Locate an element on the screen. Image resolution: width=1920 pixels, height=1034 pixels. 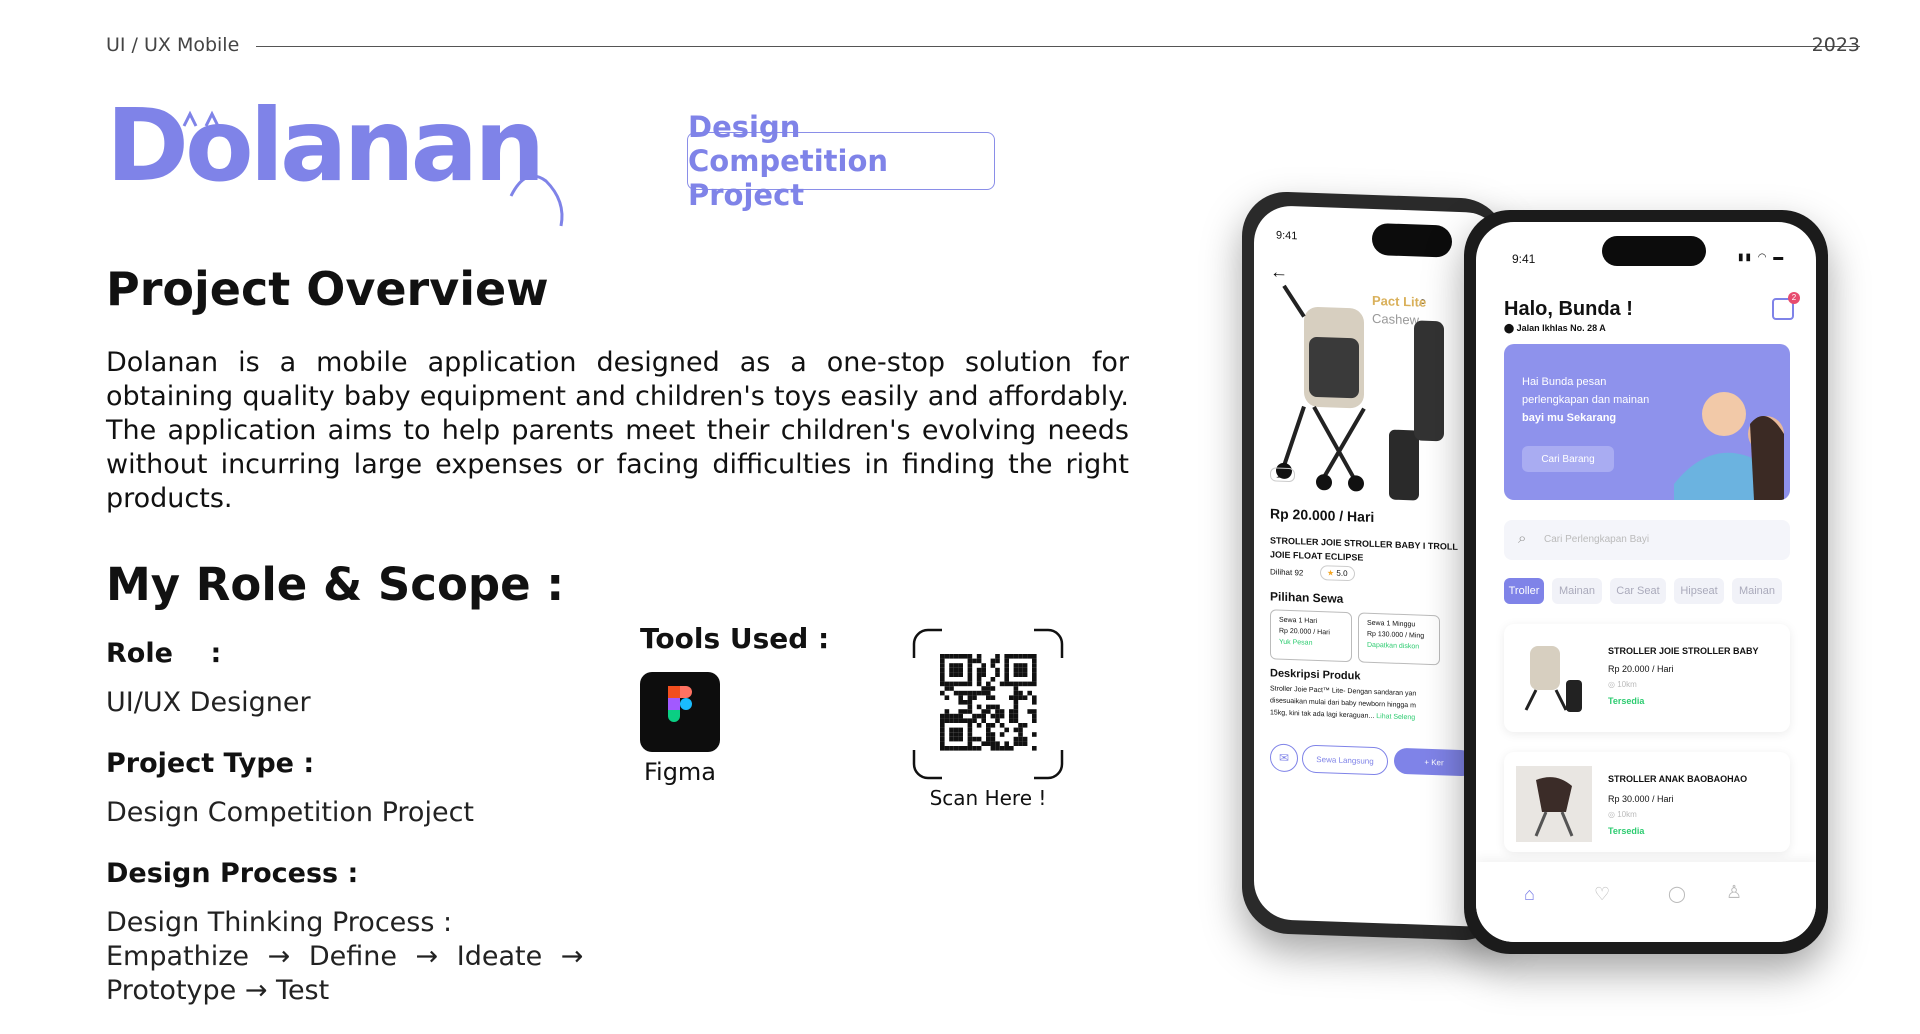
image-pager: 1/3 is located at coordinates (1282, 475).